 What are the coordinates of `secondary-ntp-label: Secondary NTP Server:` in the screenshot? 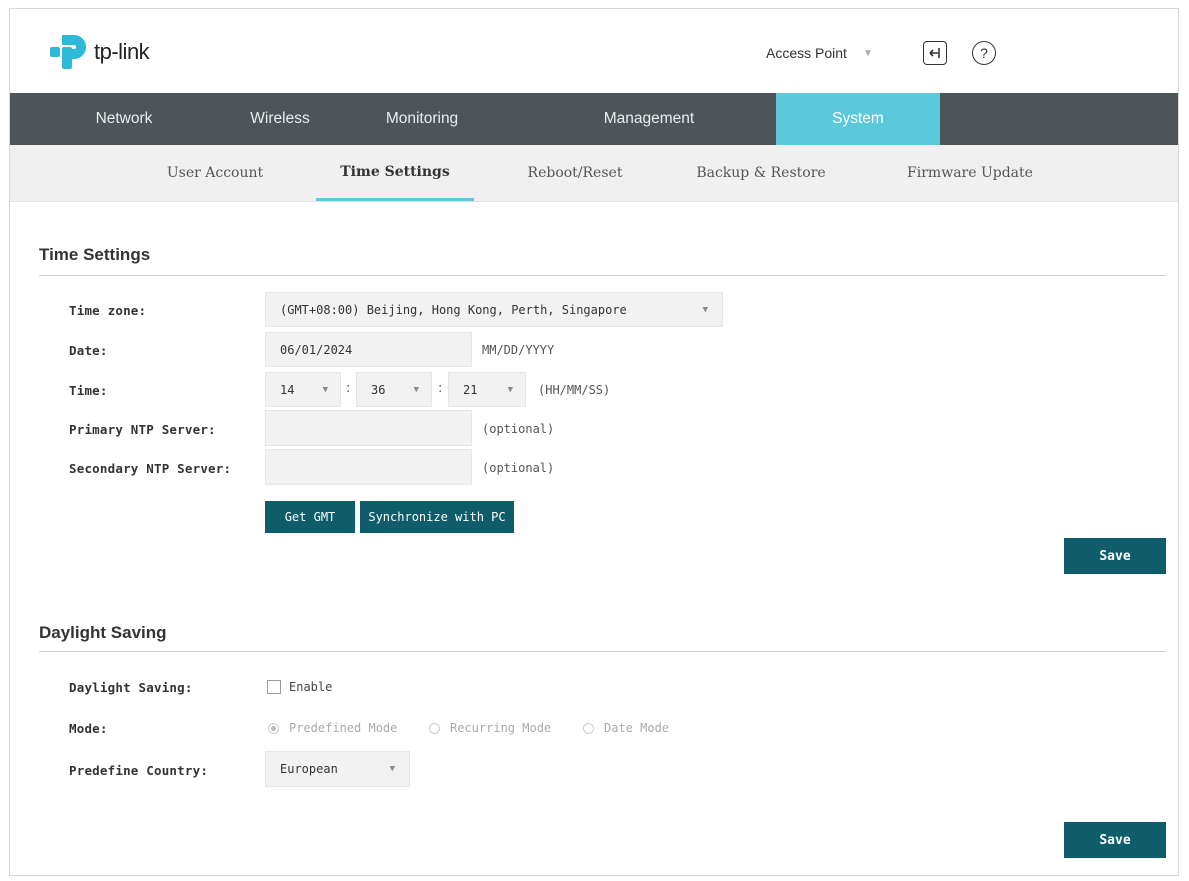 It's located at (150, 468).